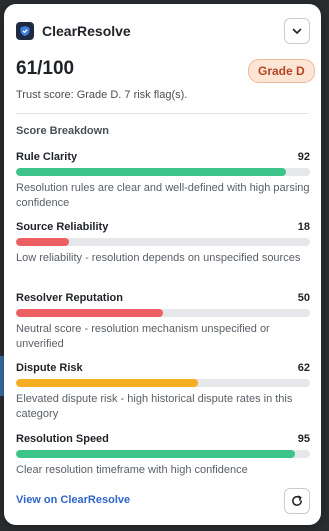  I want to click on metric-name: Resolver Reputation, so click(69, 298).